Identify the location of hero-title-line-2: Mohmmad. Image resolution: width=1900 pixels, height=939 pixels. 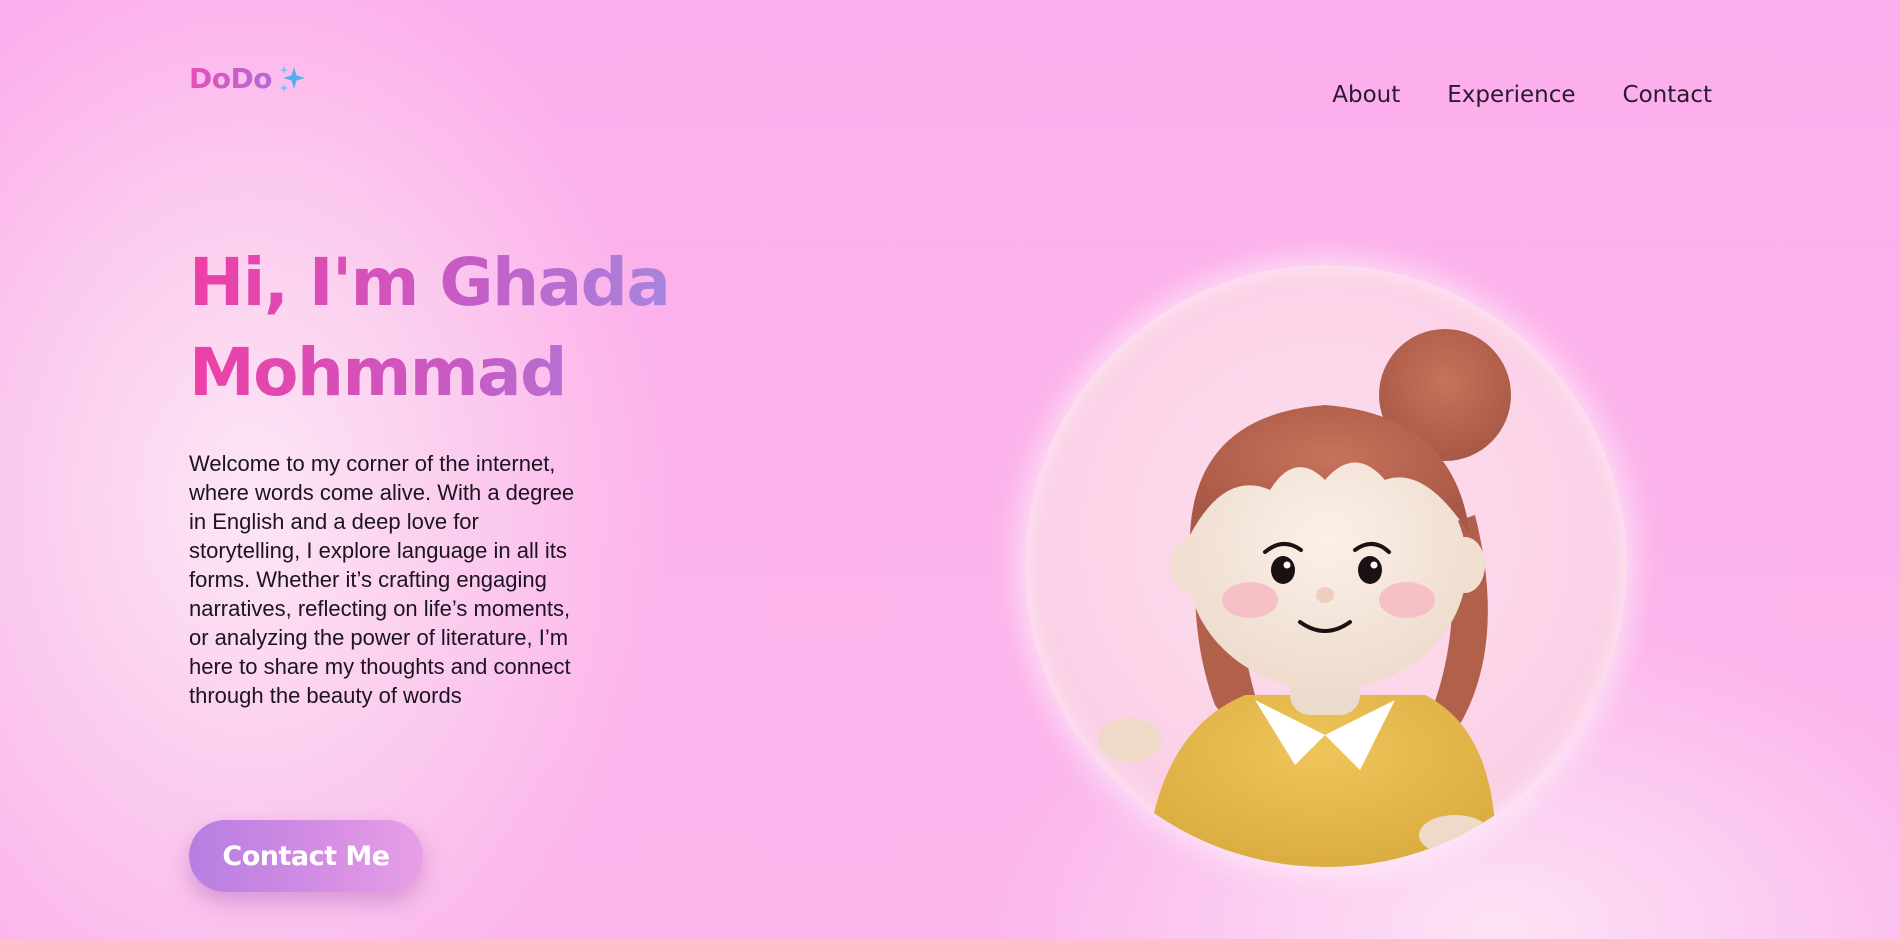
(378, 372).